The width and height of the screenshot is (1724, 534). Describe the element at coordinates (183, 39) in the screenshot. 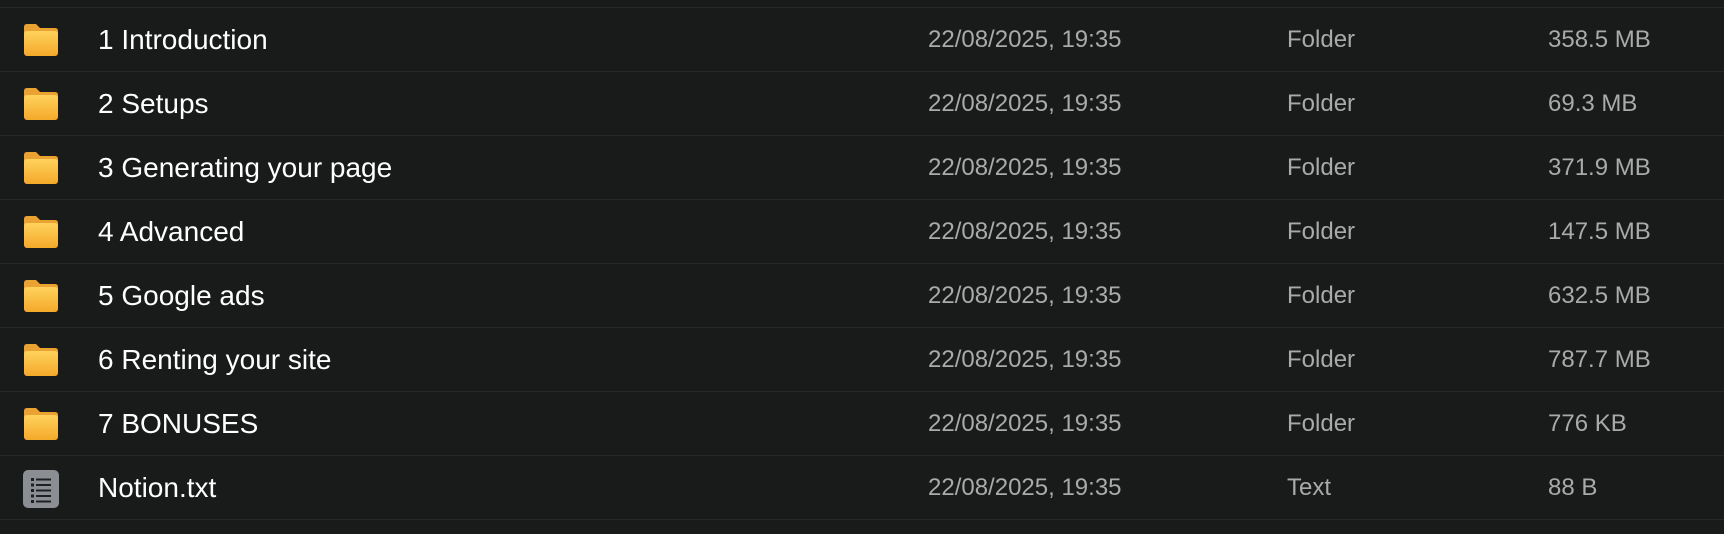

I see `file-name: 1 Introduction` at that location.